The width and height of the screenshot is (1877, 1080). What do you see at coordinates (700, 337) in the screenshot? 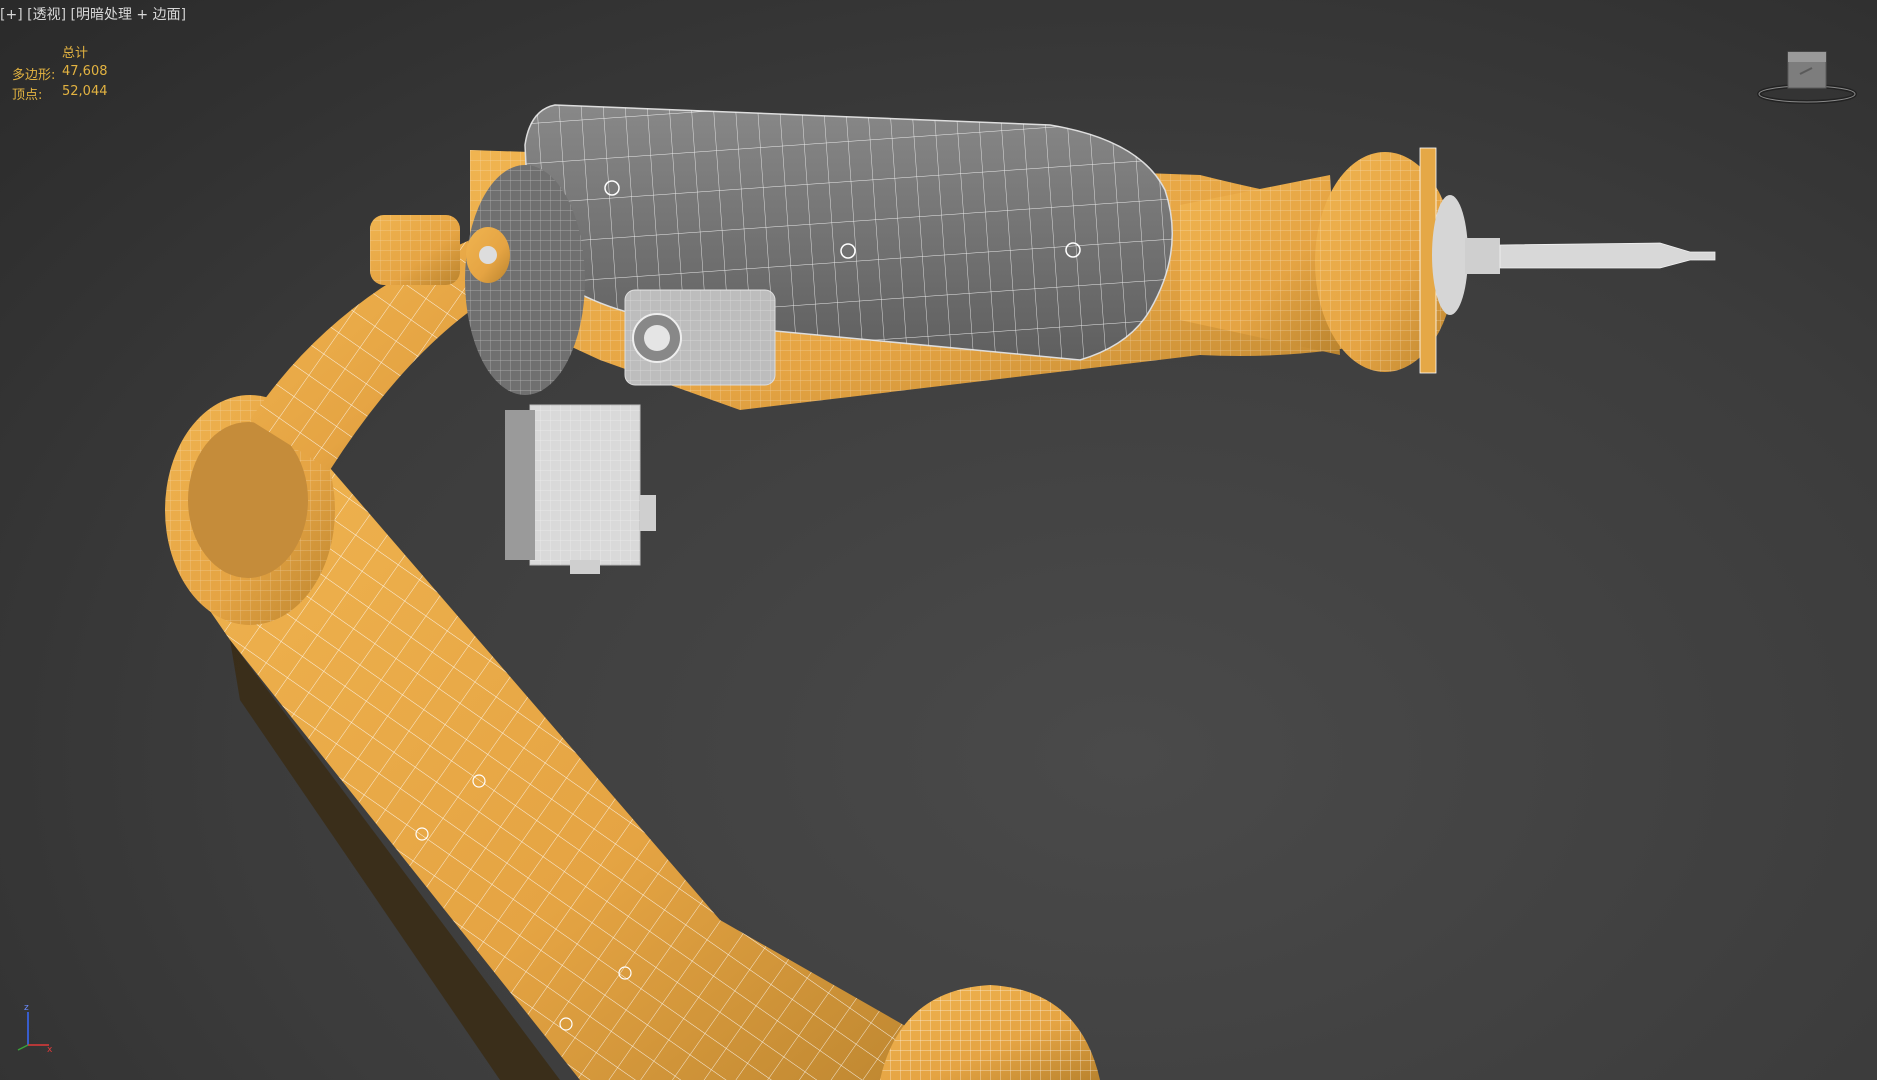
I see `gearbox` at bounding box center [700, 337].